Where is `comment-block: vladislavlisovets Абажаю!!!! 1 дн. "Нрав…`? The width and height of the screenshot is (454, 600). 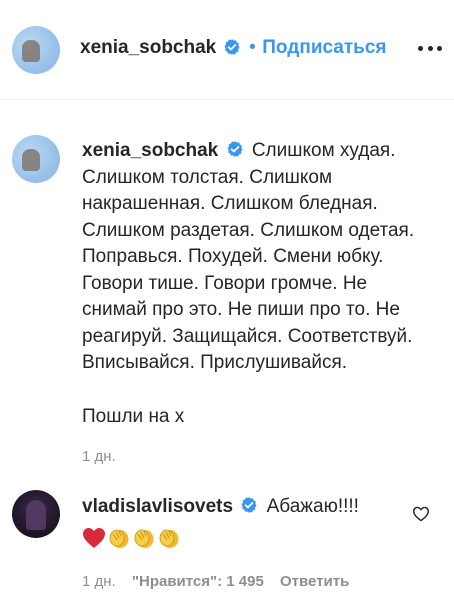
comment-block: vladislavlisovets Абажаю!!!! 1 дн. "Нрав… is located at coordinates (242, 542).